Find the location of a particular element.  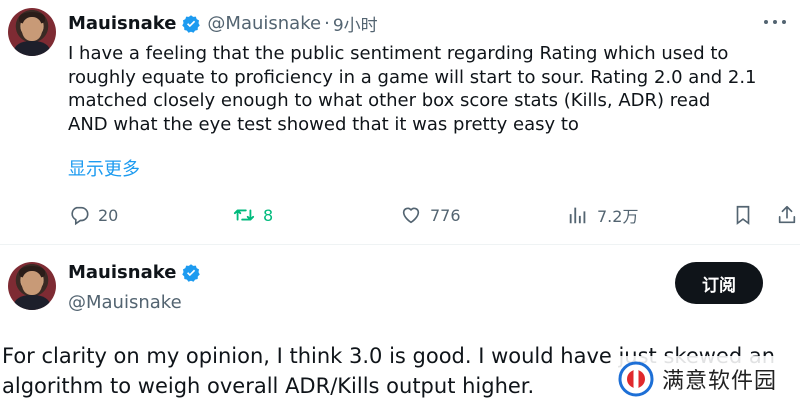

retweet-button: 8 is located at coordinates (253, 215).